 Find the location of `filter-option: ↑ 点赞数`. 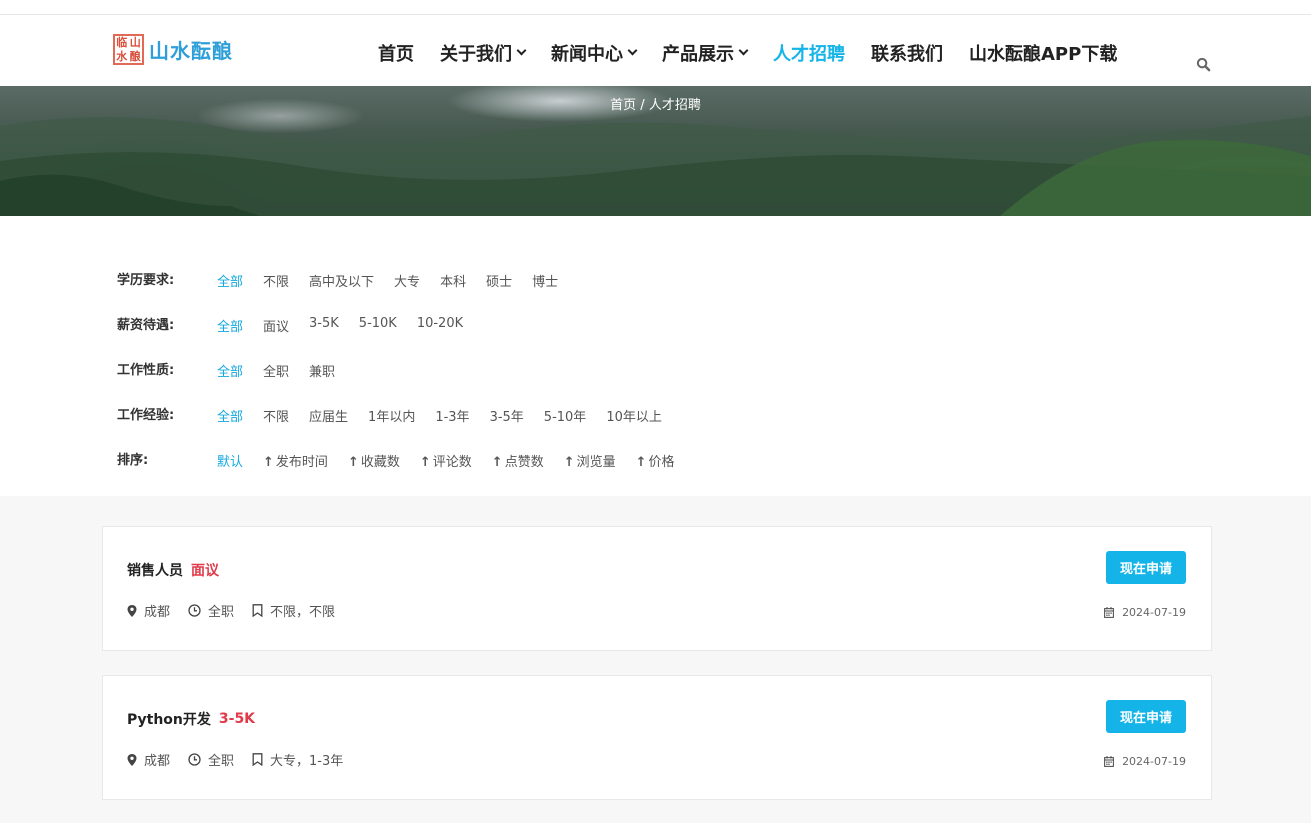

filter-option: ↑ 点赞数 is located at coordinates (518, 460).